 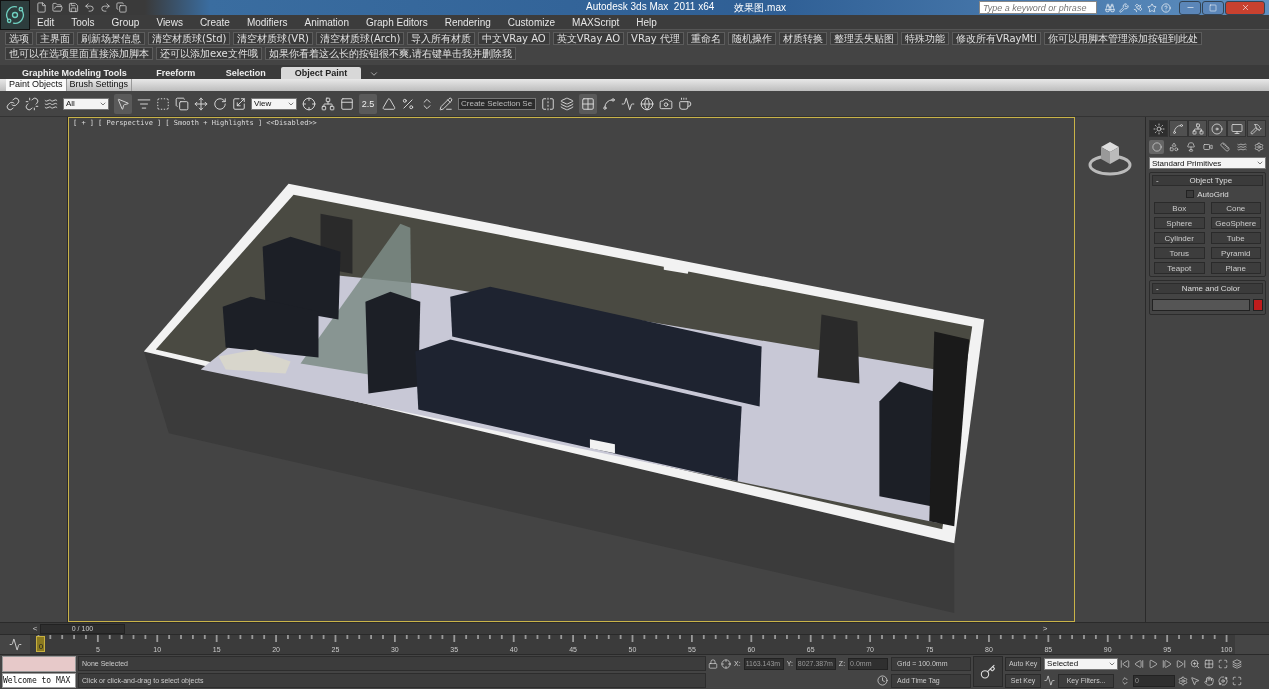 I want to click on maximize-viewport-icon, so click(x=1237, y=680).